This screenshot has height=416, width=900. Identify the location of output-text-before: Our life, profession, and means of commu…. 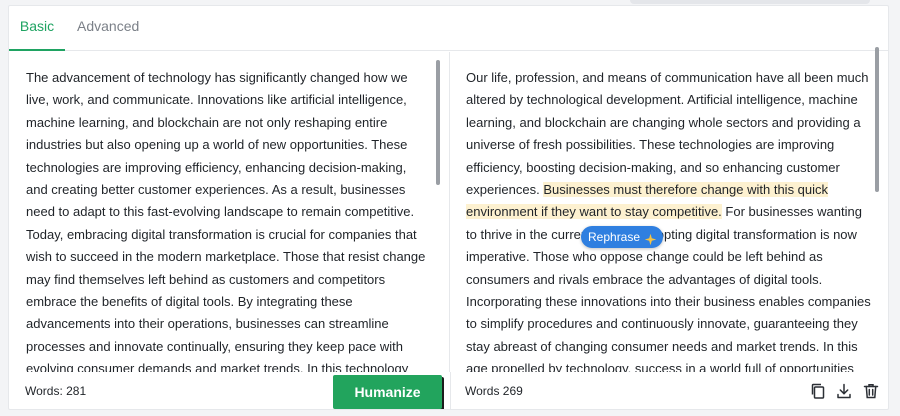
(667, 134).